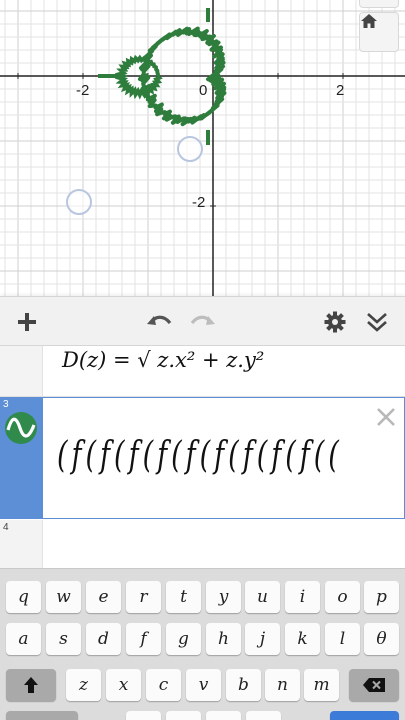 This screenshot has width=405, height=720. I want to click on gear-icon, so click(335, 322).